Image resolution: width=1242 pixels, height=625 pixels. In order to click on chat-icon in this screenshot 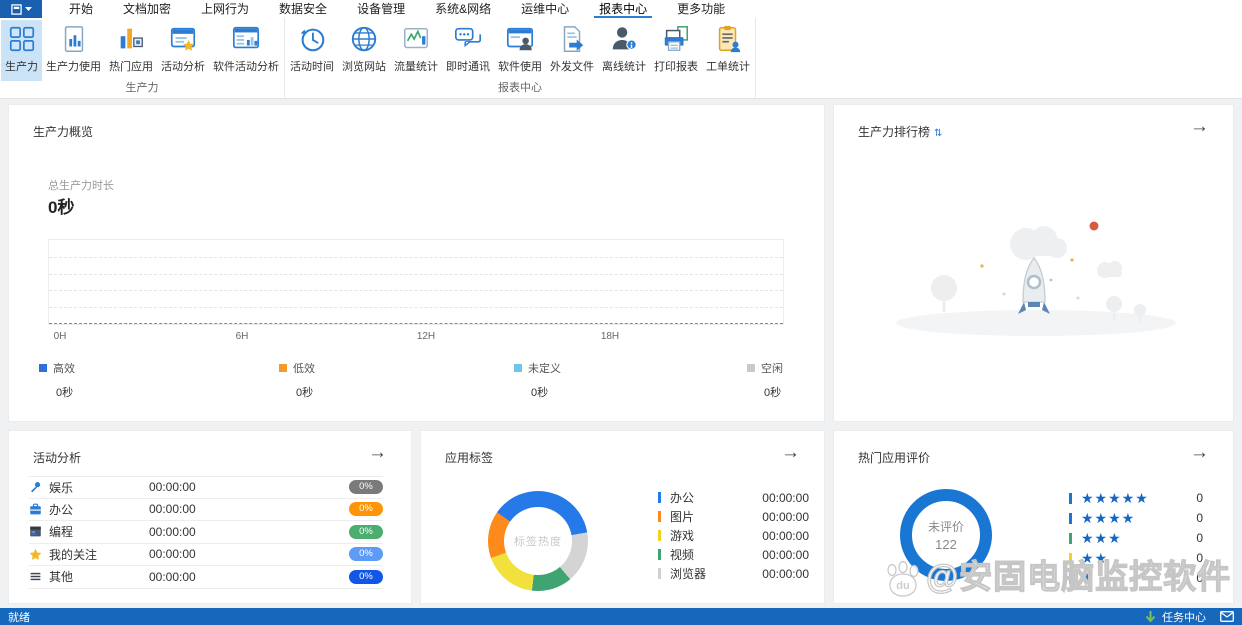, I will do `click(468, 37)`.